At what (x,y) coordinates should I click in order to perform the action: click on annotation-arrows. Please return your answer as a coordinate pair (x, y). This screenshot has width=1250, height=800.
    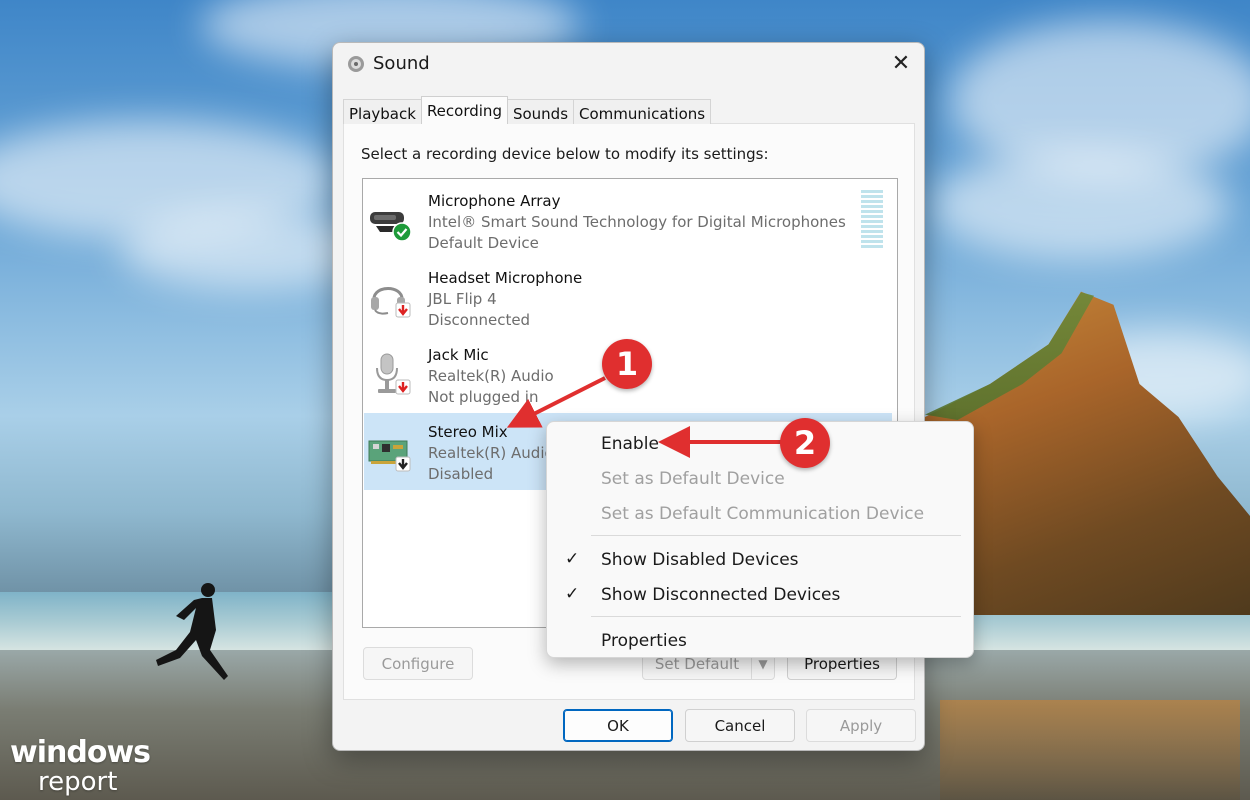
    Looking at the image, I should click on (644, 417).